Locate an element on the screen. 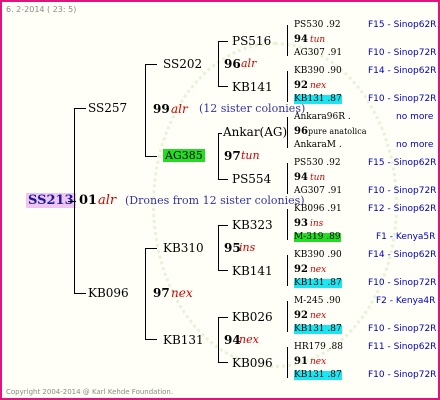 This screenshot has width=440, height=400. sire-dam-year: 97 is located at coordinates (232, 156).